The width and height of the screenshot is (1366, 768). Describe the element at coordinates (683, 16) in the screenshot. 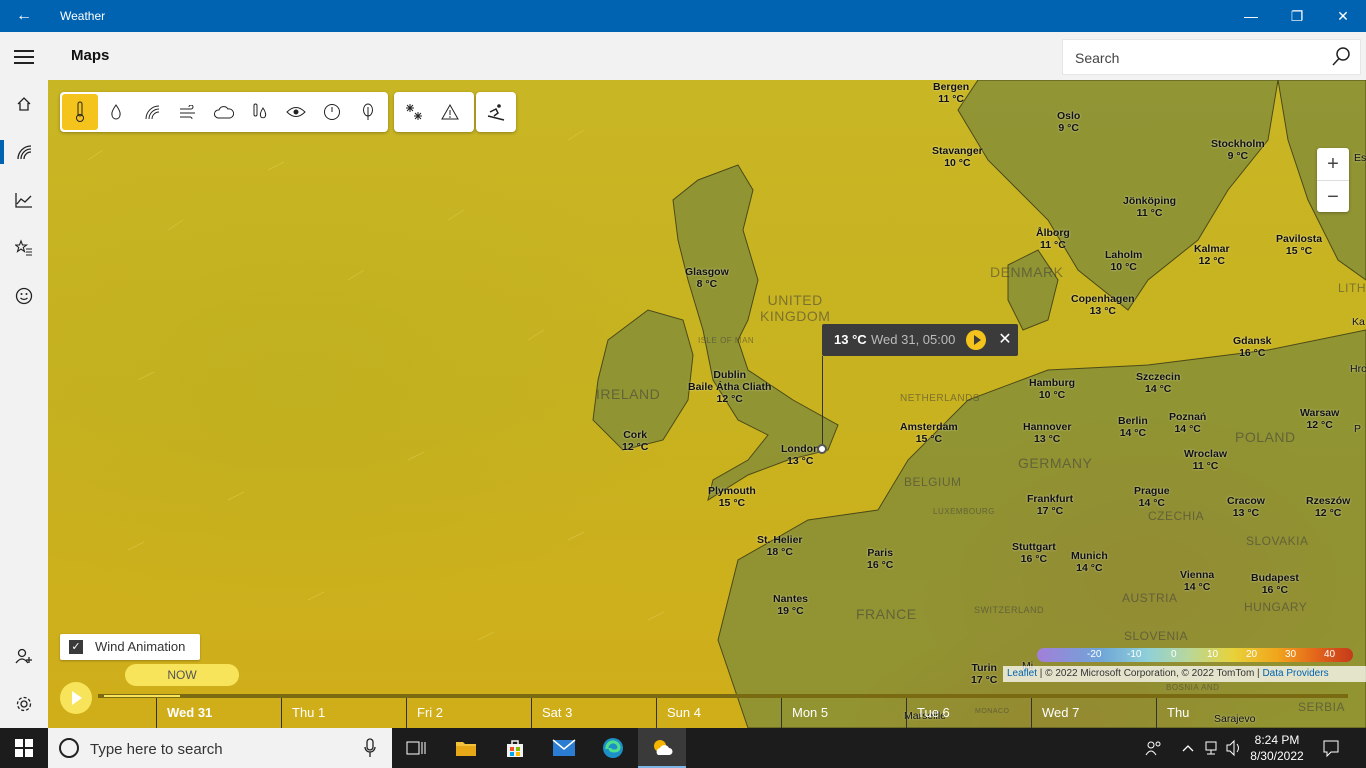

I see `title-bar: ← Weather — ❐ ✕` at that location.